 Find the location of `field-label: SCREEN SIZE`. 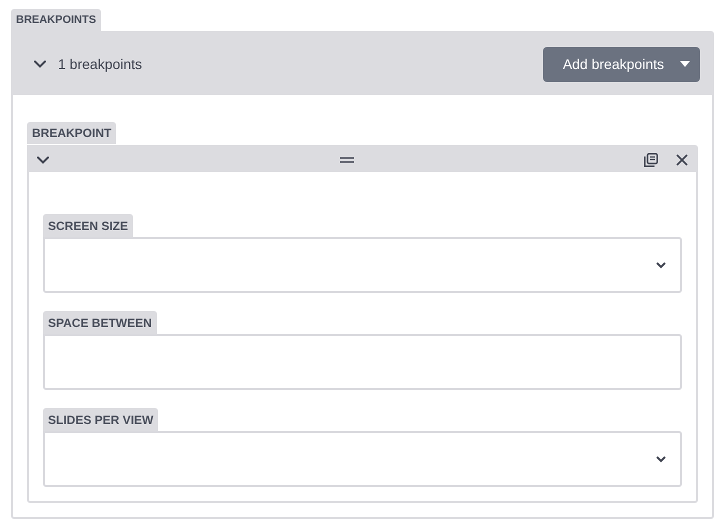

field-label: SCREEN SIZE is located at coordinates (88, 226).